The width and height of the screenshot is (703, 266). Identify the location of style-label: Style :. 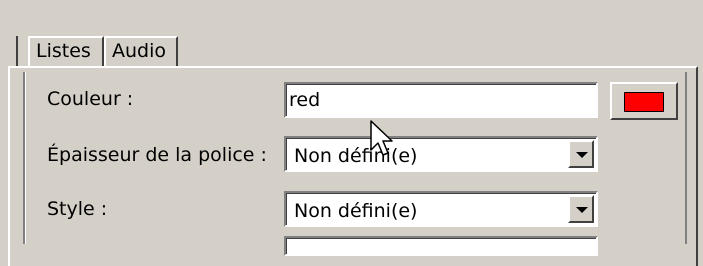
(77, 209).